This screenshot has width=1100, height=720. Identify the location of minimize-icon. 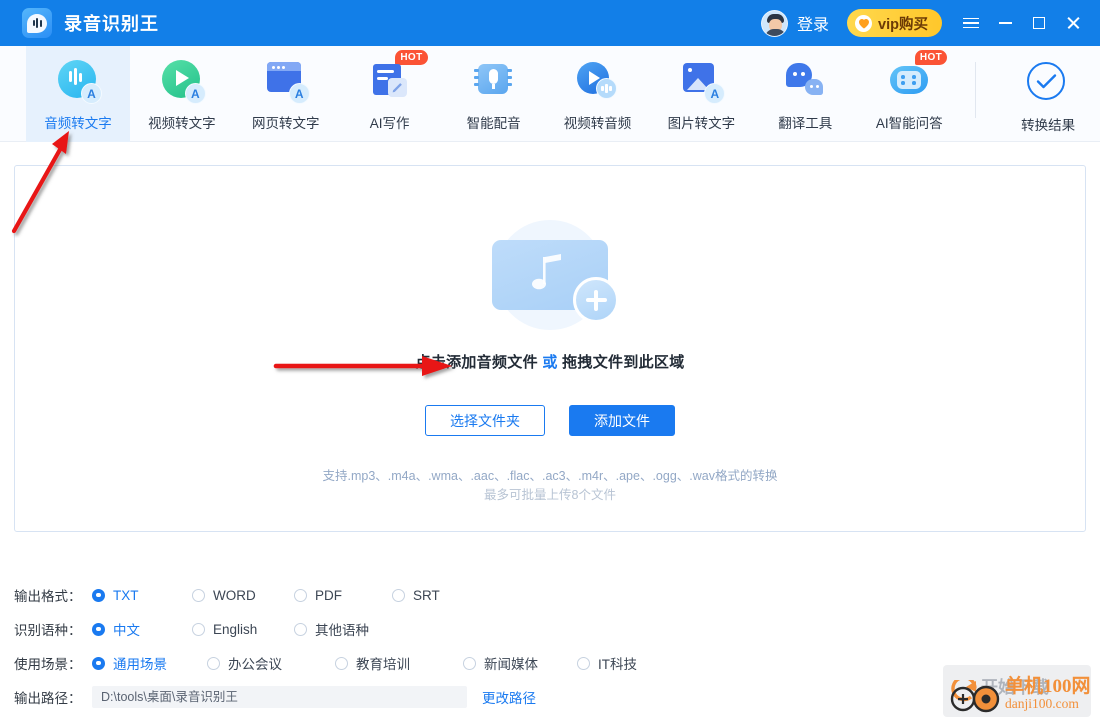
(1005, 23).